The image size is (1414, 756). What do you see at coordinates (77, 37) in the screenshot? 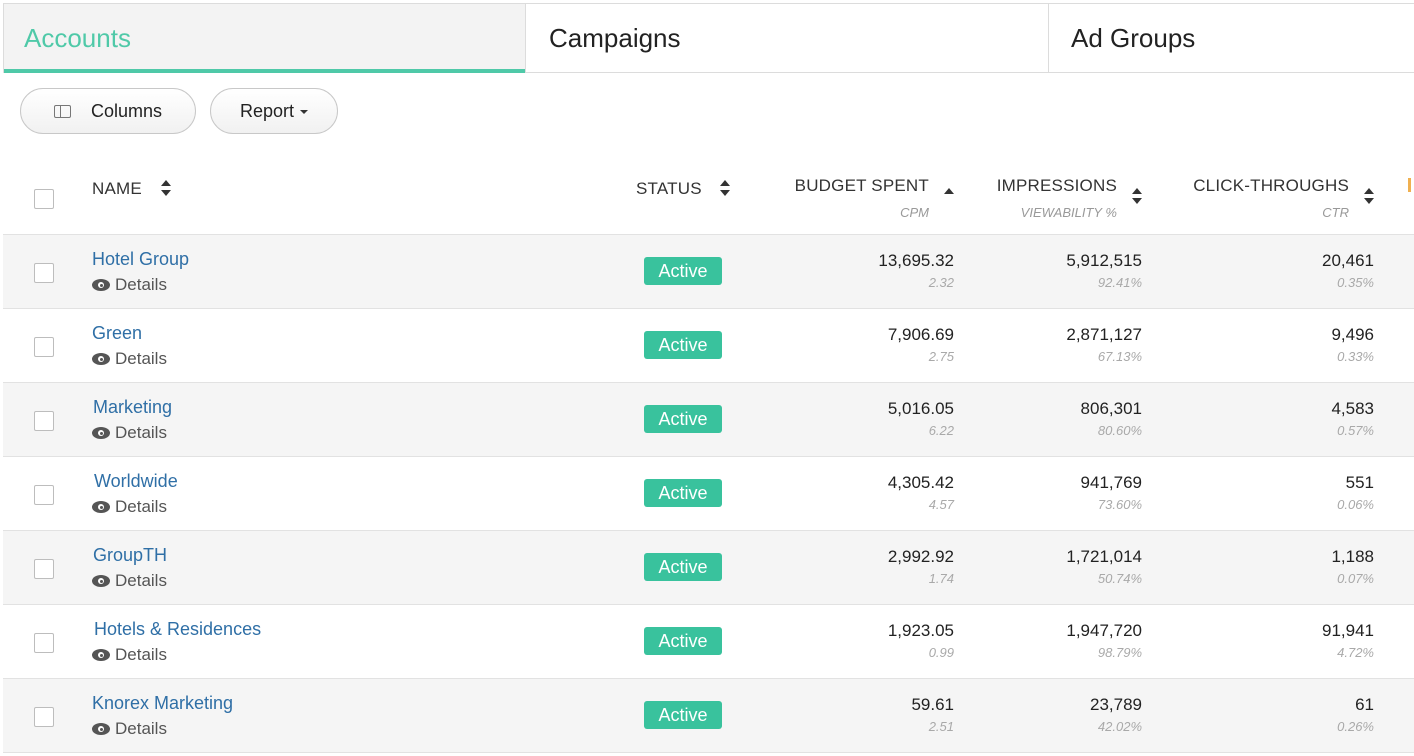
I see `tab-accounts-label: Accounts` at bounding box center [77, 37].